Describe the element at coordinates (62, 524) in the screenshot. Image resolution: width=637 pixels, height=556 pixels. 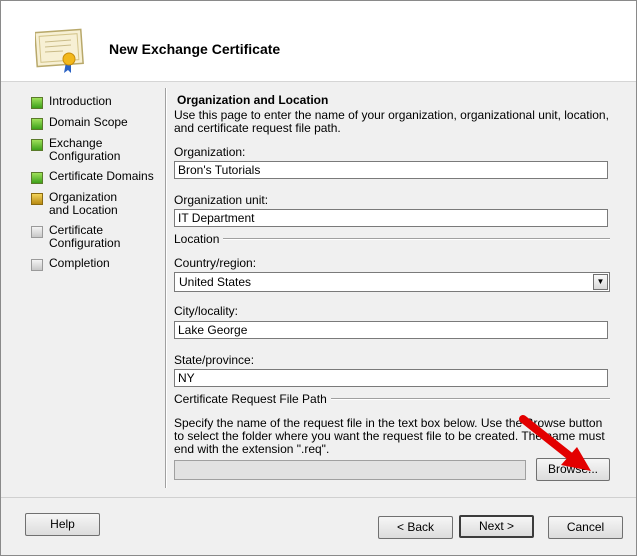
I see `help-button: Help` at that location.